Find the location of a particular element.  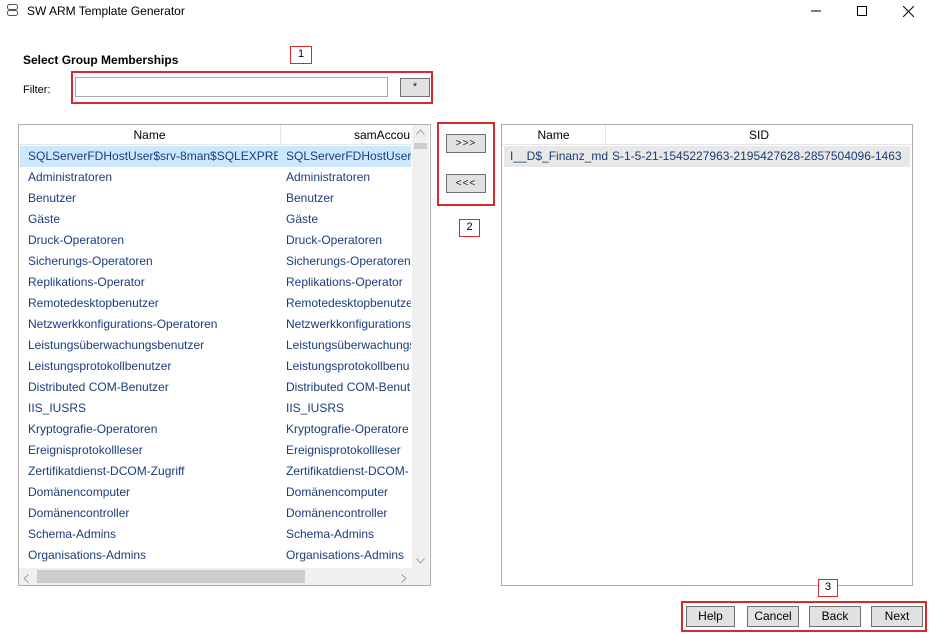

samaccount-cell: Leistungsprotokollbenu is located at coordinates (348, 366).